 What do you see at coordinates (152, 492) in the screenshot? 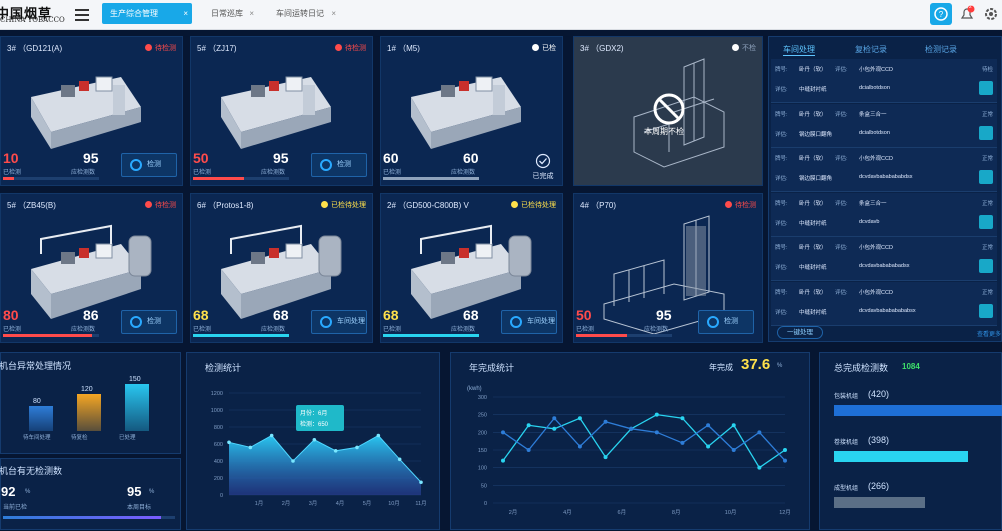
I see `target-unit: %` at bounding box center [152, 492].